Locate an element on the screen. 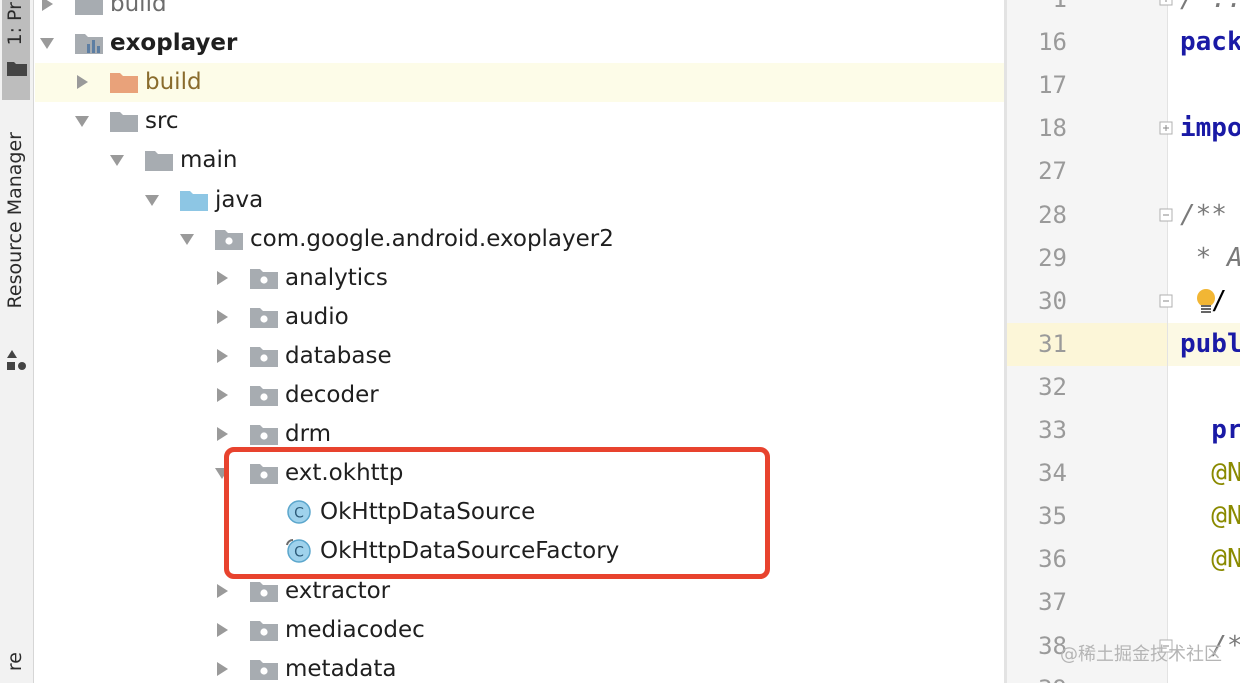  highlight-box is located at coordinates (497, 513).